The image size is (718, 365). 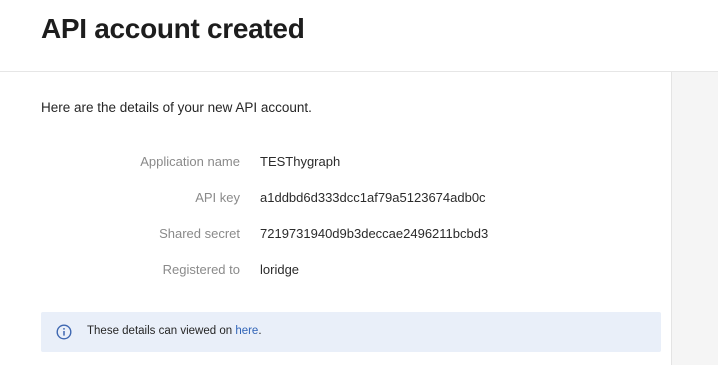 I want to click on notice-message: These details can viewed on here., so click(x=174, y=331).